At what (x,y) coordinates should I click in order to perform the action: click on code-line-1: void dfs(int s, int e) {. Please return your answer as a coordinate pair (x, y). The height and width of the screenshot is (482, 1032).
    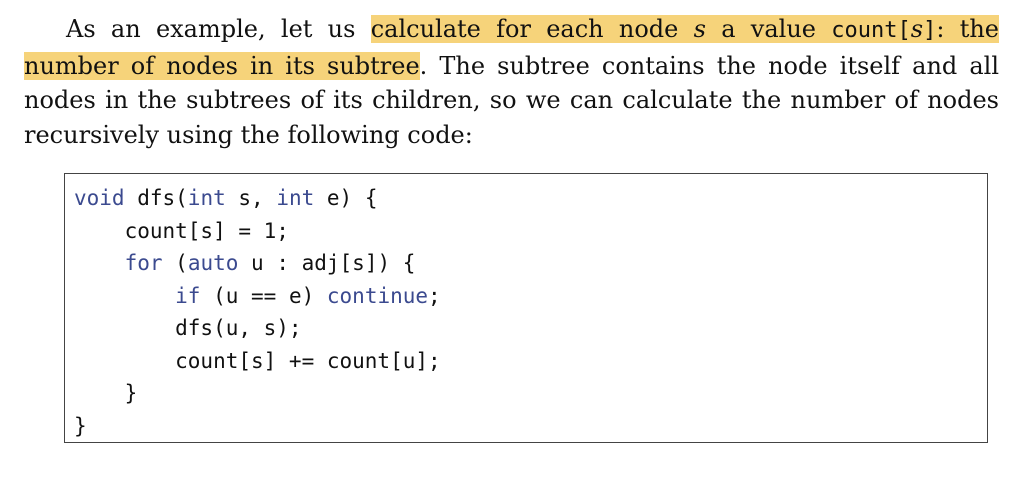
    Looking at the image, I should click on (225, 198).